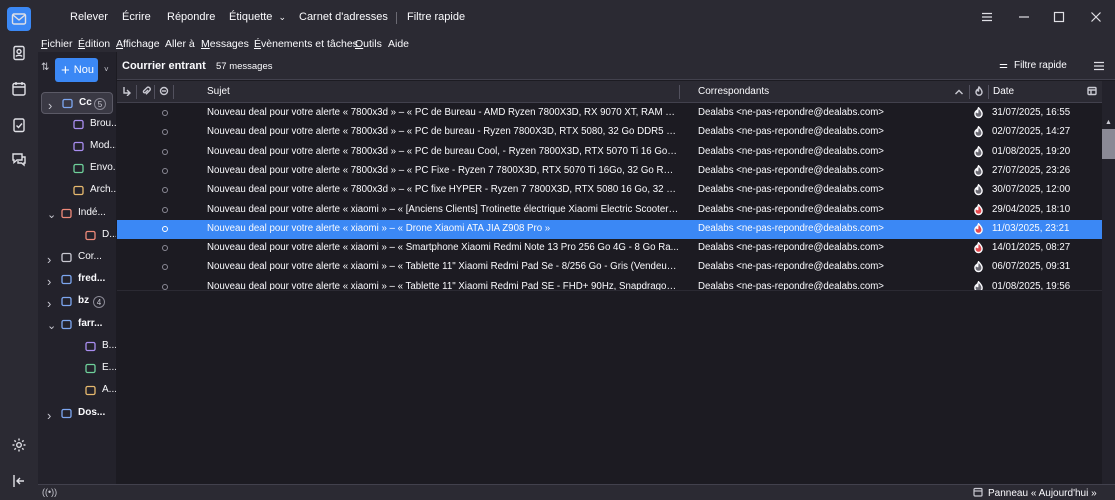 The height and width of the screenshot is (500, 1115). What do you see at coordinates (1035, 493) in the screenshot?
I see `today-pane-toggle: Panneau « Aujourd'hui »` at bounding box center [1035, 493].